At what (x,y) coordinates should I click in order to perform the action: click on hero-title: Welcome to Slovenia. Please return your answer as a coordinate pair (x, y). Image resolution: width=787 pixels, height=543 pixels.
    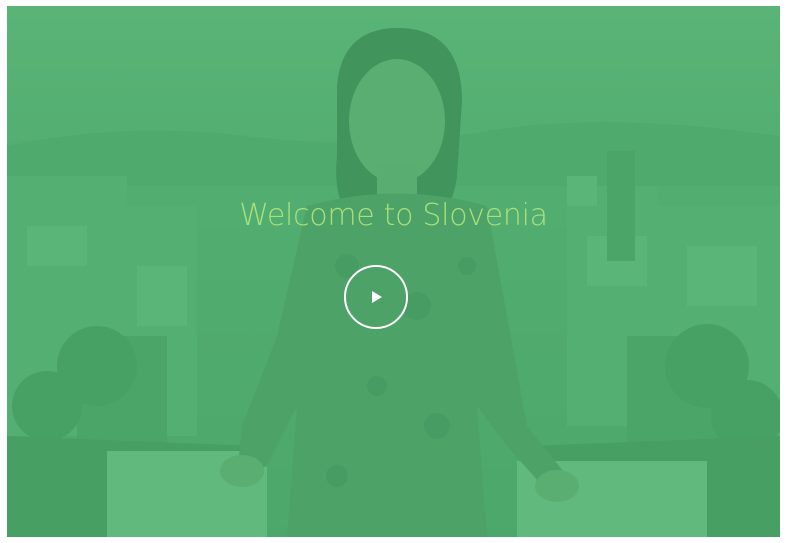
    Looking at the image, I should click on (393, 215).